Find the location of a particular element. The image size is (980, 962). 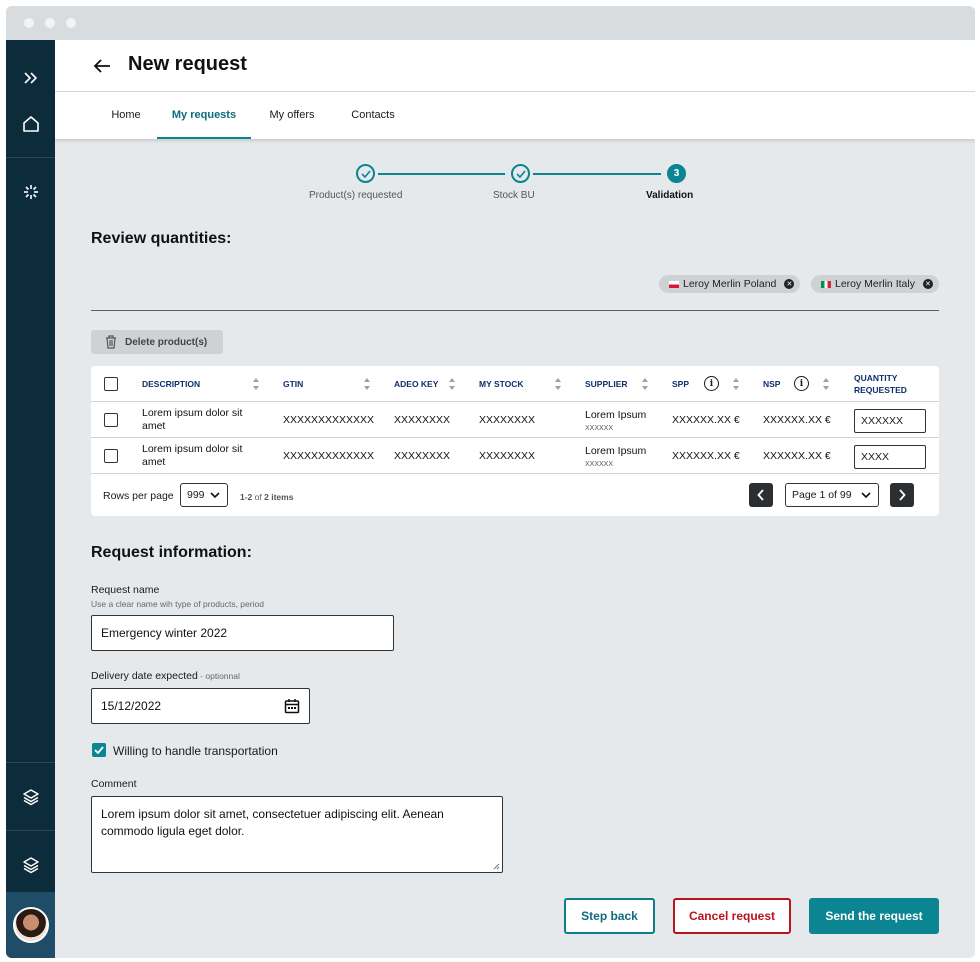

delete-products-button: Delete product(s) is located at coordinates (157, 342).